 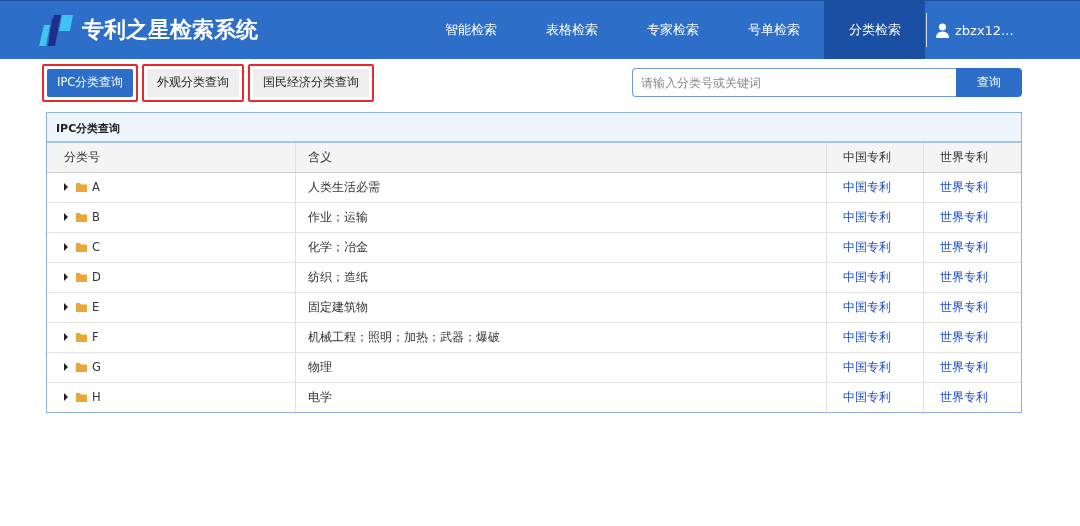 What do you see at coordinates (96, 277) in the screenshot?
I see `class-code: D` at bounding box center [96, 277].